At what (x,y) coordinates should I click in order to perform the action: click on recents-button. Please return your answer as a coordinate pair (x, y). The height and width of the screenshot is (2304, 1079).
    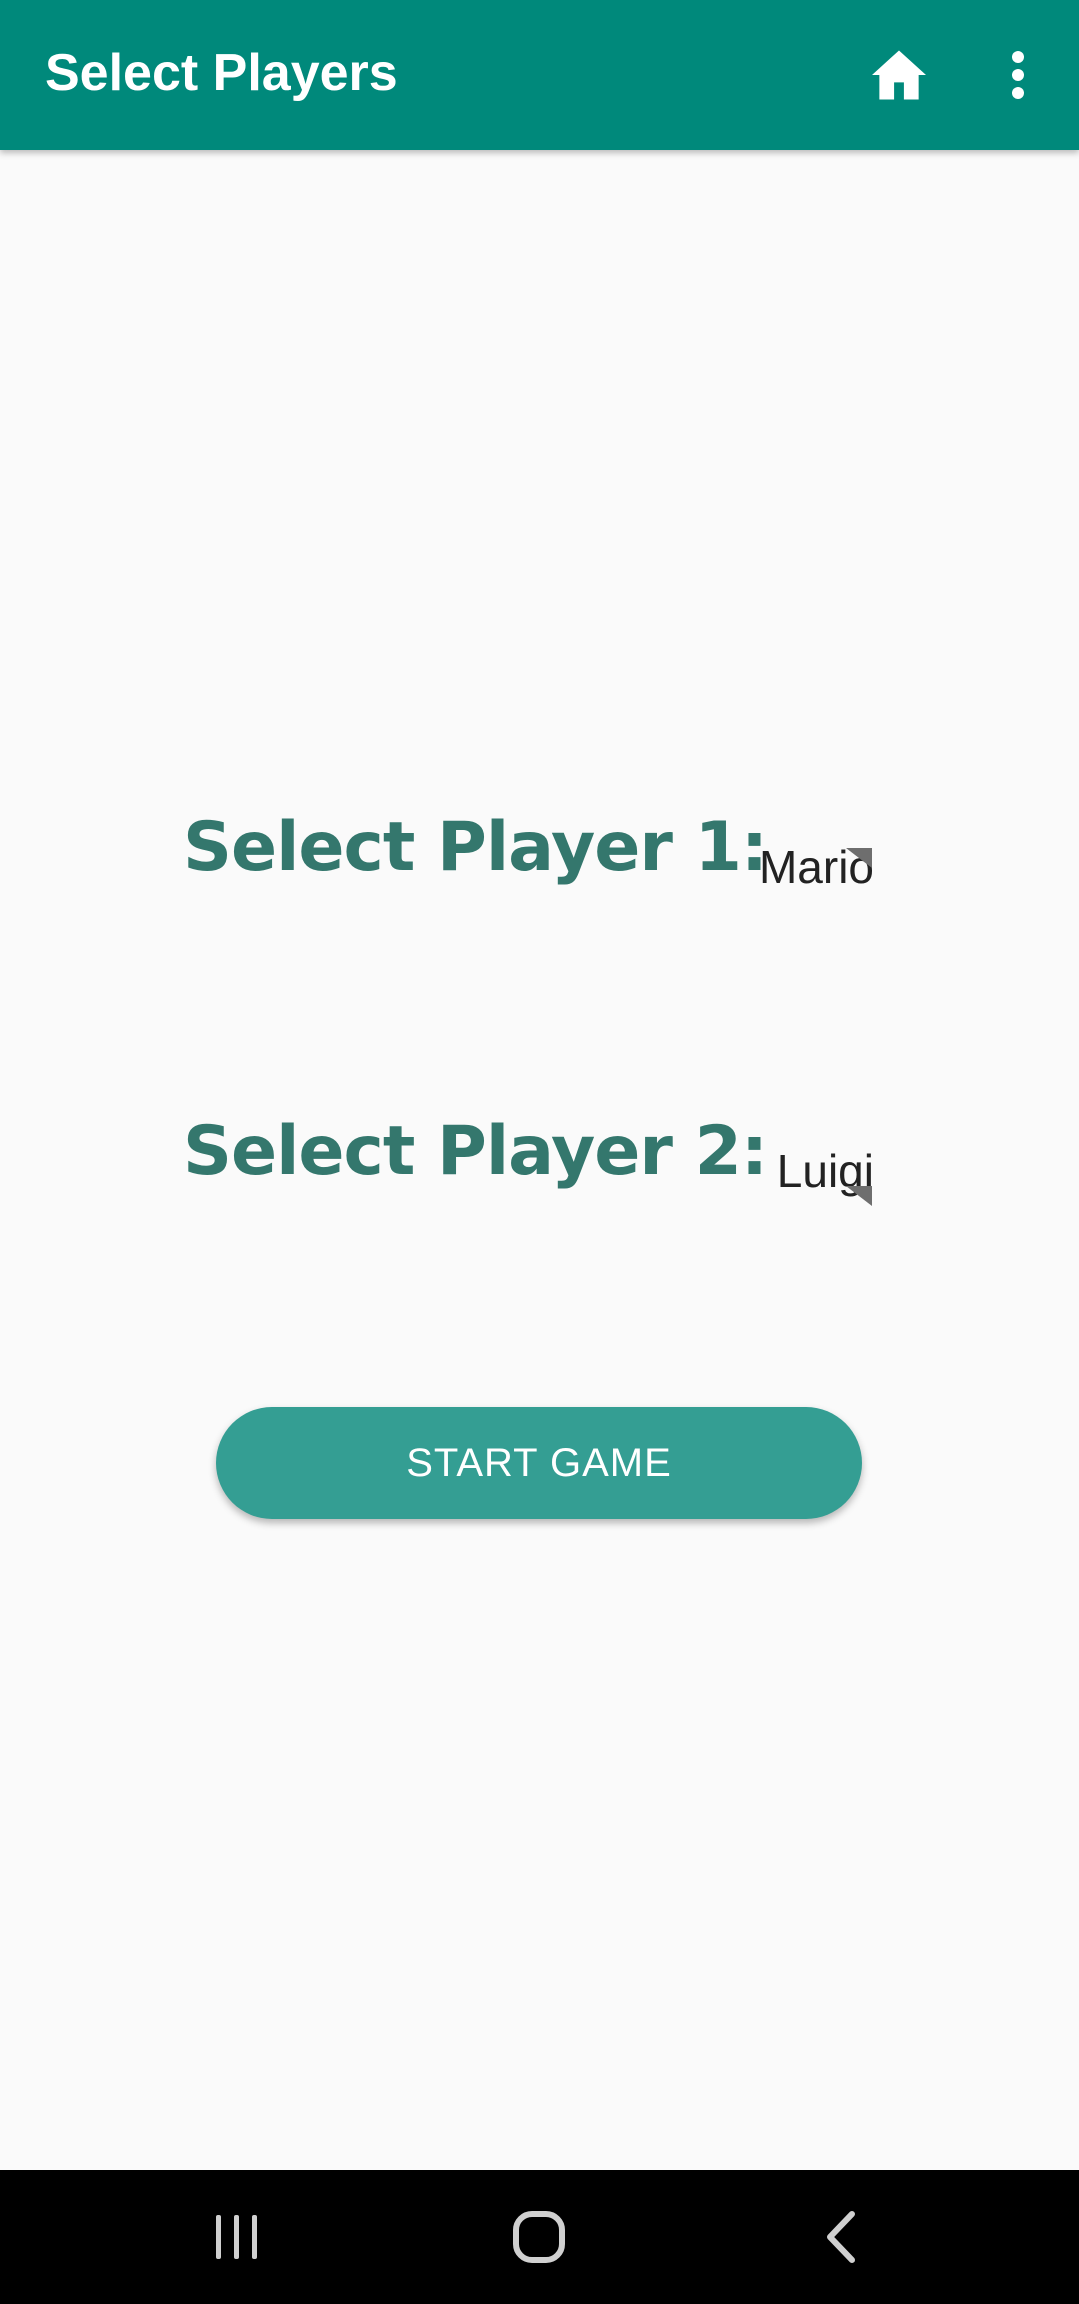
    Looking at the image, I should click on (237, 2237).